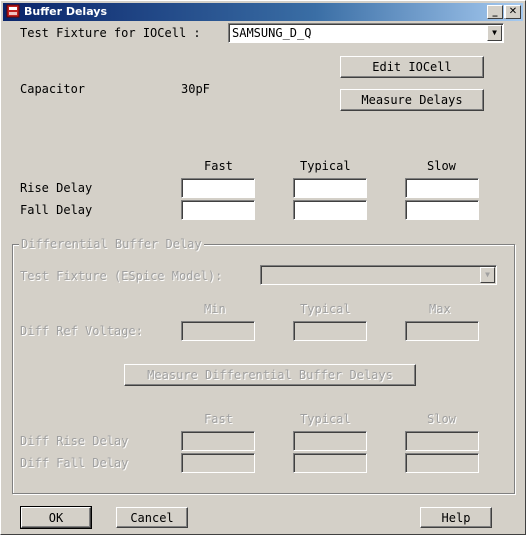 The height and width of the screenshot is (535, 526). Describe the element at coordinates (330, 463) in the screenshot. I see `diff-fall-typical-field` at that location.